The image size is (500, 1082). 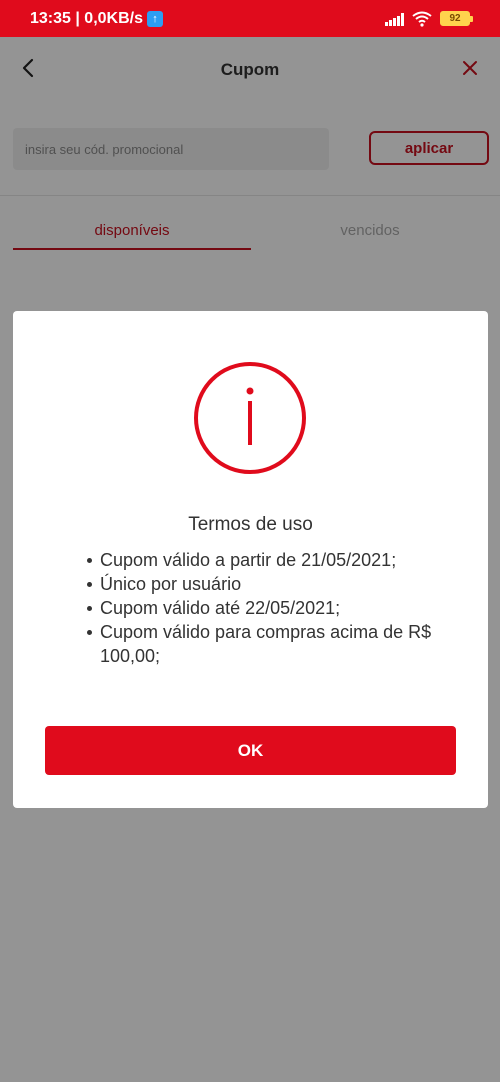 I want to click on battery-icon: 92, so click(x=456, y=18).